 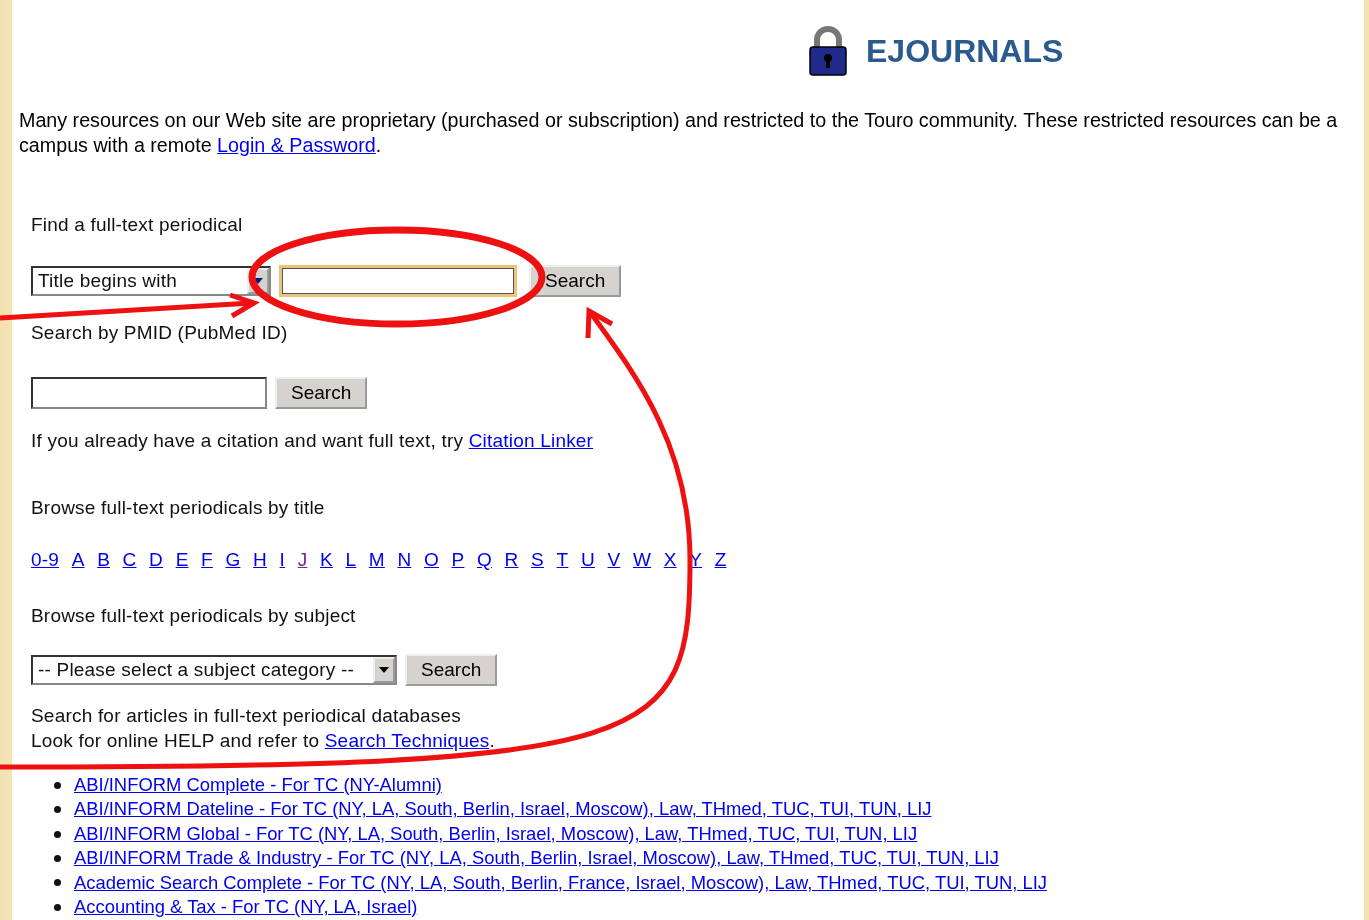 I want to click on letter-link: W, so click(x=642, y=560).